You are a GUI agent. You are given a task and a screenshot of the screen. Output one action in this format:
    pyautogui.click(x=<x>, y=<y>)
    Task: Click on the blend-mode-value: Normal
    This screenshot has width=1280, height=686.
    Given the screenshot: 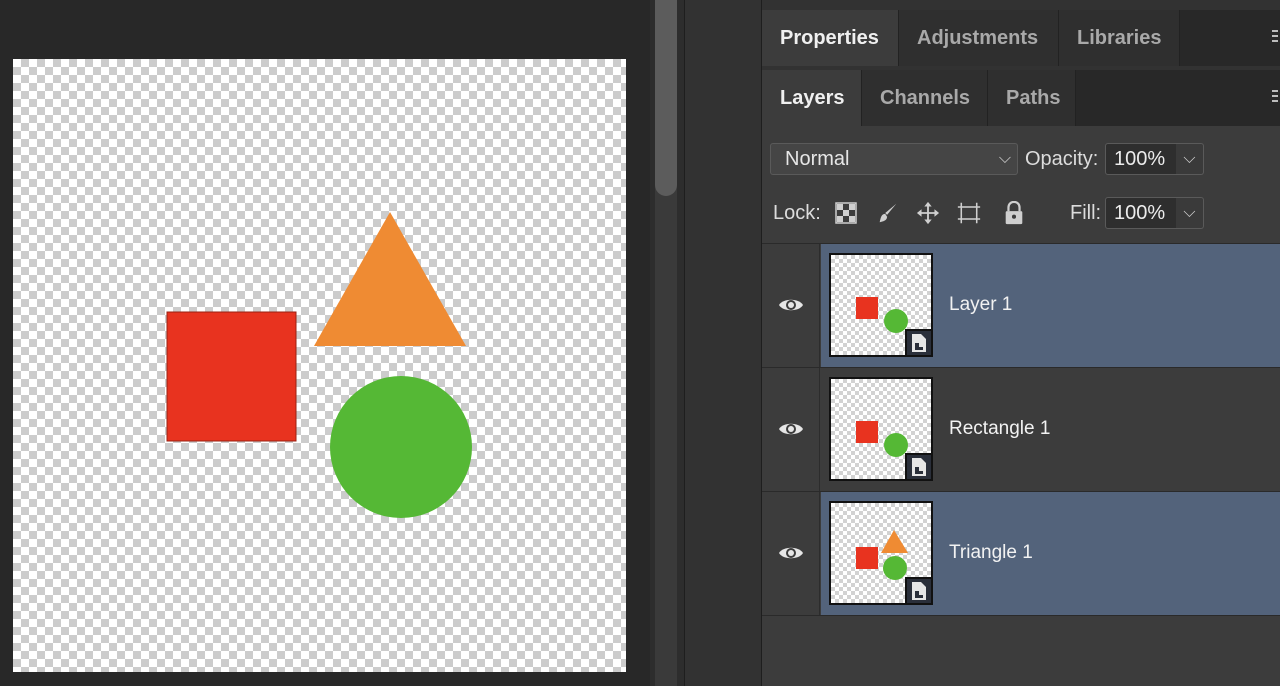 What is the action you would take?
    pyautogui.click(x=817, y=158)
    